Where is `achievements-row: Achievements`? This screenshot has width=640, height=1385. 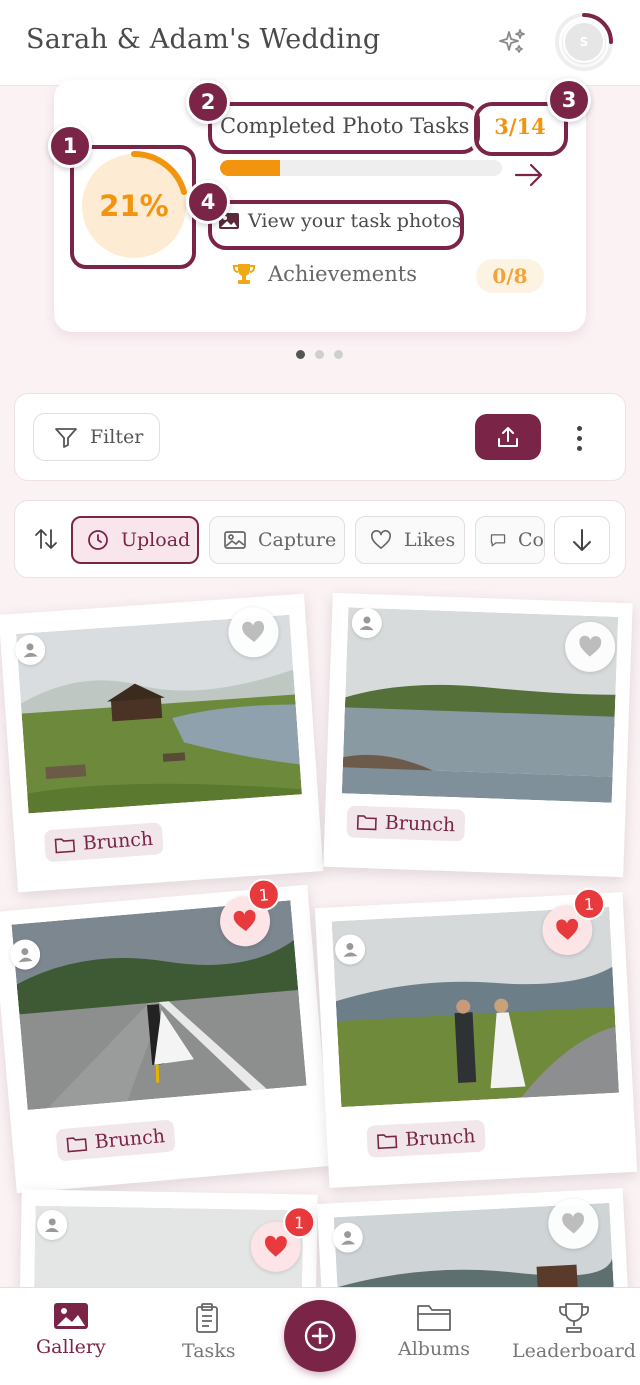
achievements-row: Achievements is located at coordinates (324, 274).